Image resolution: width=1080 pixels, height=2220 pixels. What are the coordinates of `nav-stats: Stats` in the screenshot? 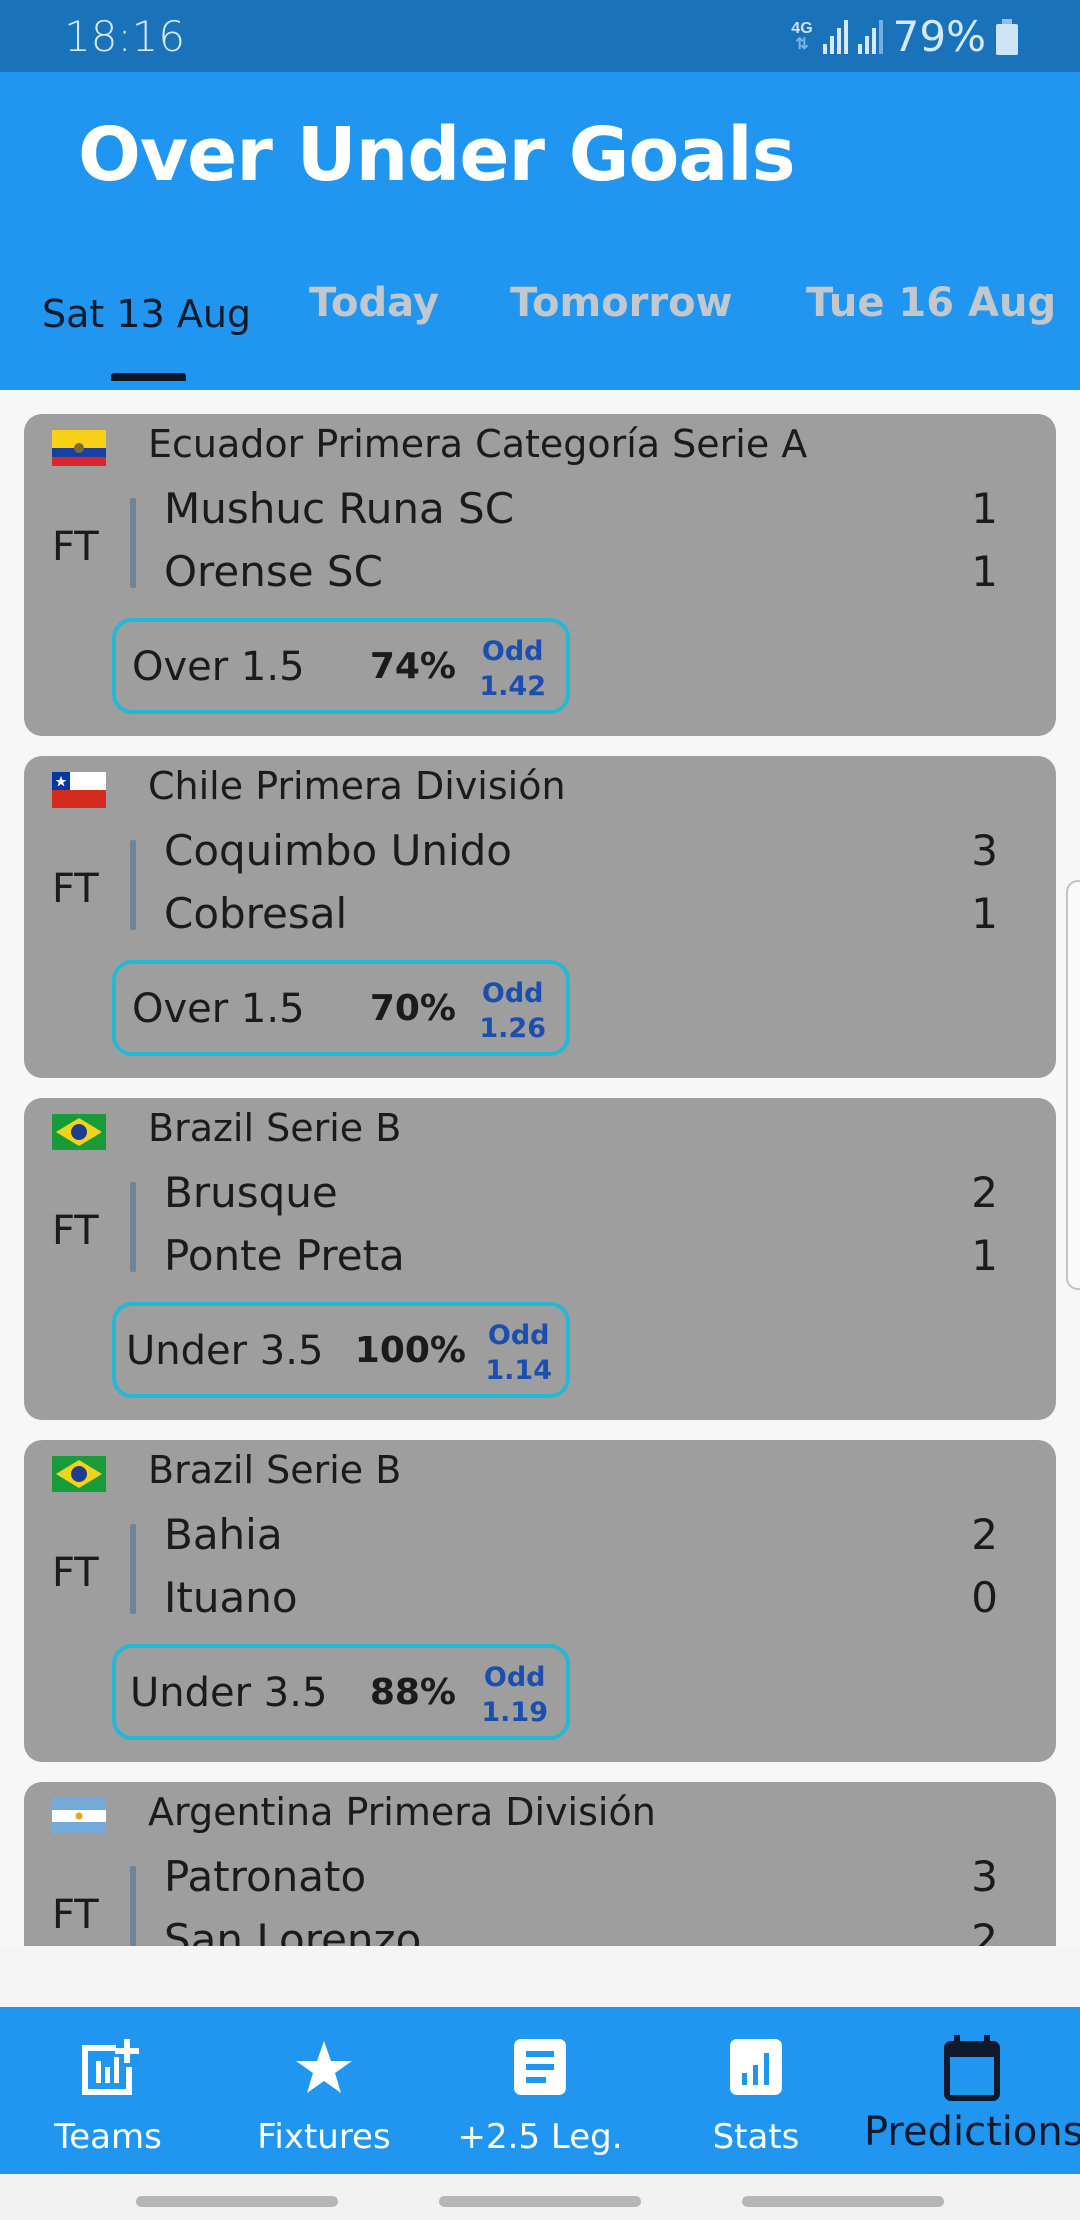 It's located at (756, 2090).